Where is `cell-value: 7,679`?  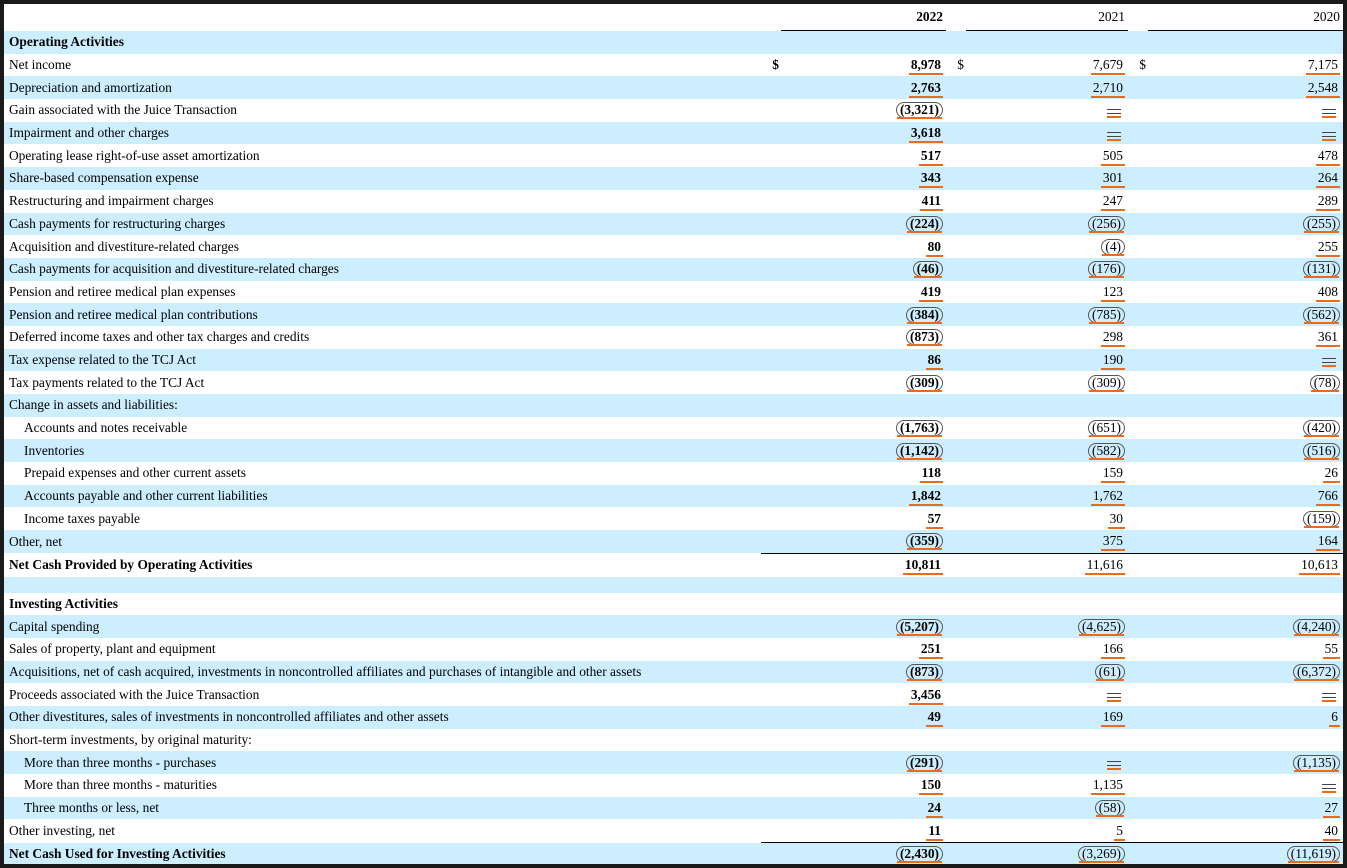 cell-value: 7,679 is located at coordinates (1108, 66).